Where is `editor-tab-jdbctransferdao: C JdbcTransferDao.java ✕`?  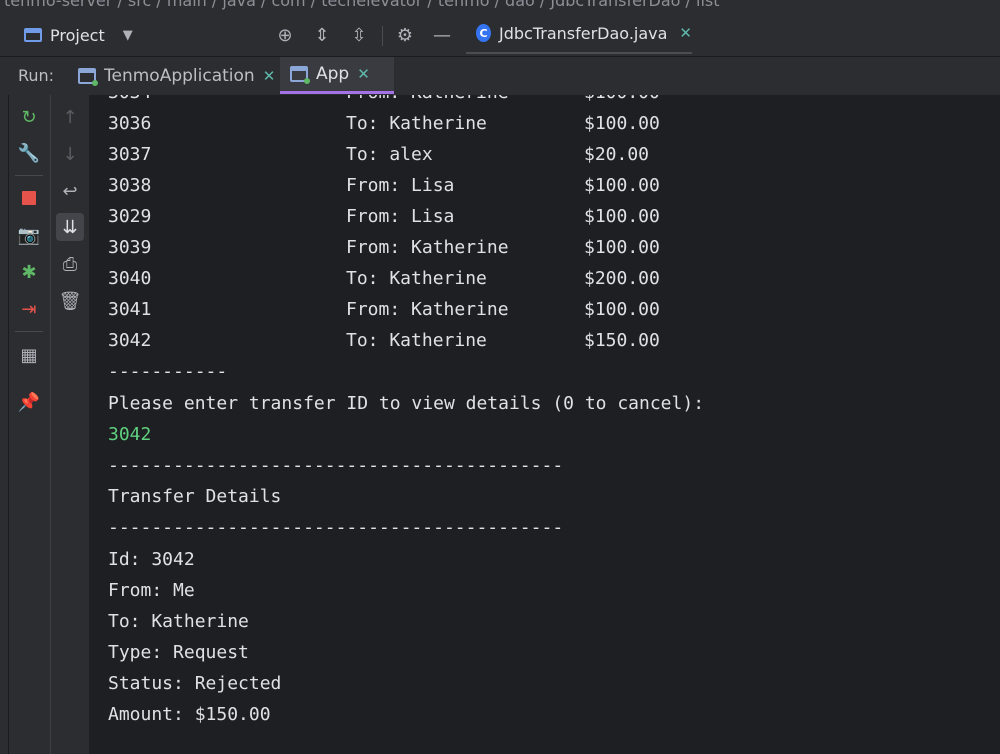
editor-tab-jdbctransferdao: C JdbcTransferDao.java ✕ is located at coordinates (579, 34).